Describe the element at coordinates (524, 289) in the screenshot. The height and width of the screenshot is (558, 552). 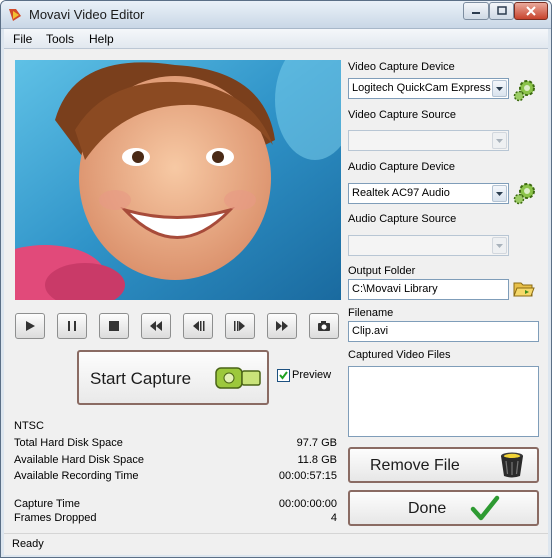
I see `folder-open-icon` at that location.